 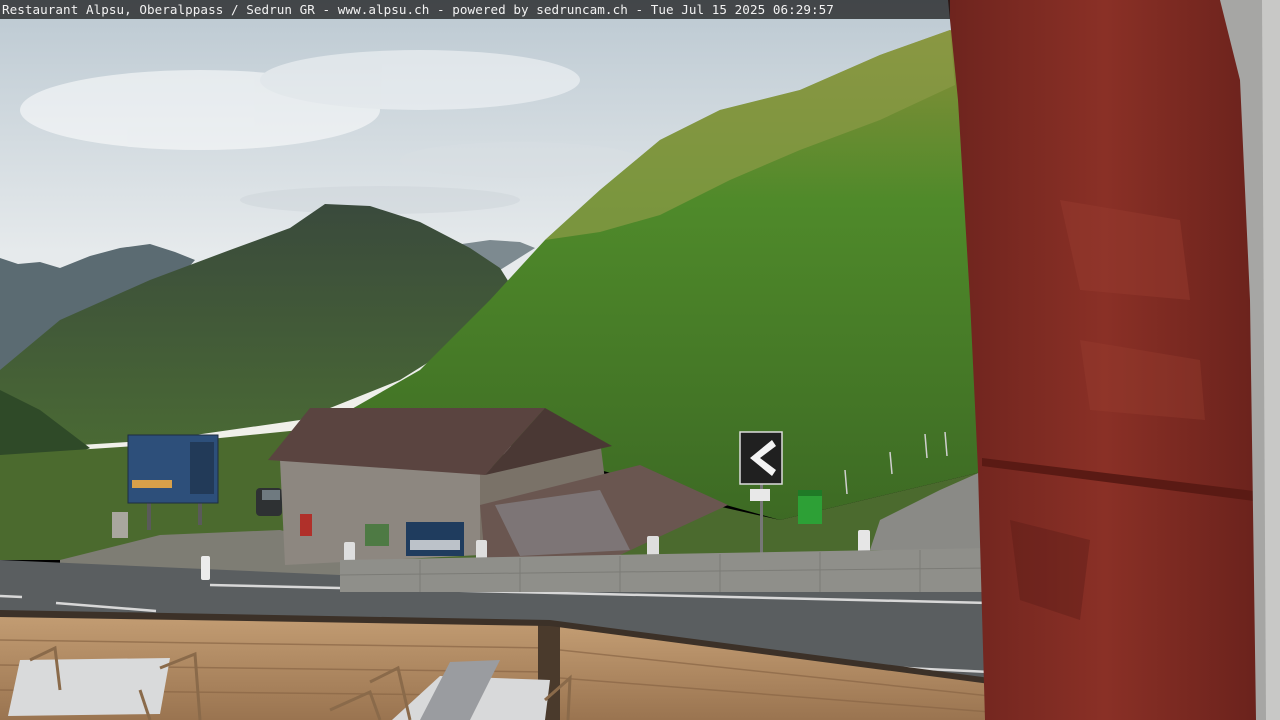 What do you see at coordinates (810, 507) in the screenshot?
I see `green-bin` at bounding box center [810, 507].